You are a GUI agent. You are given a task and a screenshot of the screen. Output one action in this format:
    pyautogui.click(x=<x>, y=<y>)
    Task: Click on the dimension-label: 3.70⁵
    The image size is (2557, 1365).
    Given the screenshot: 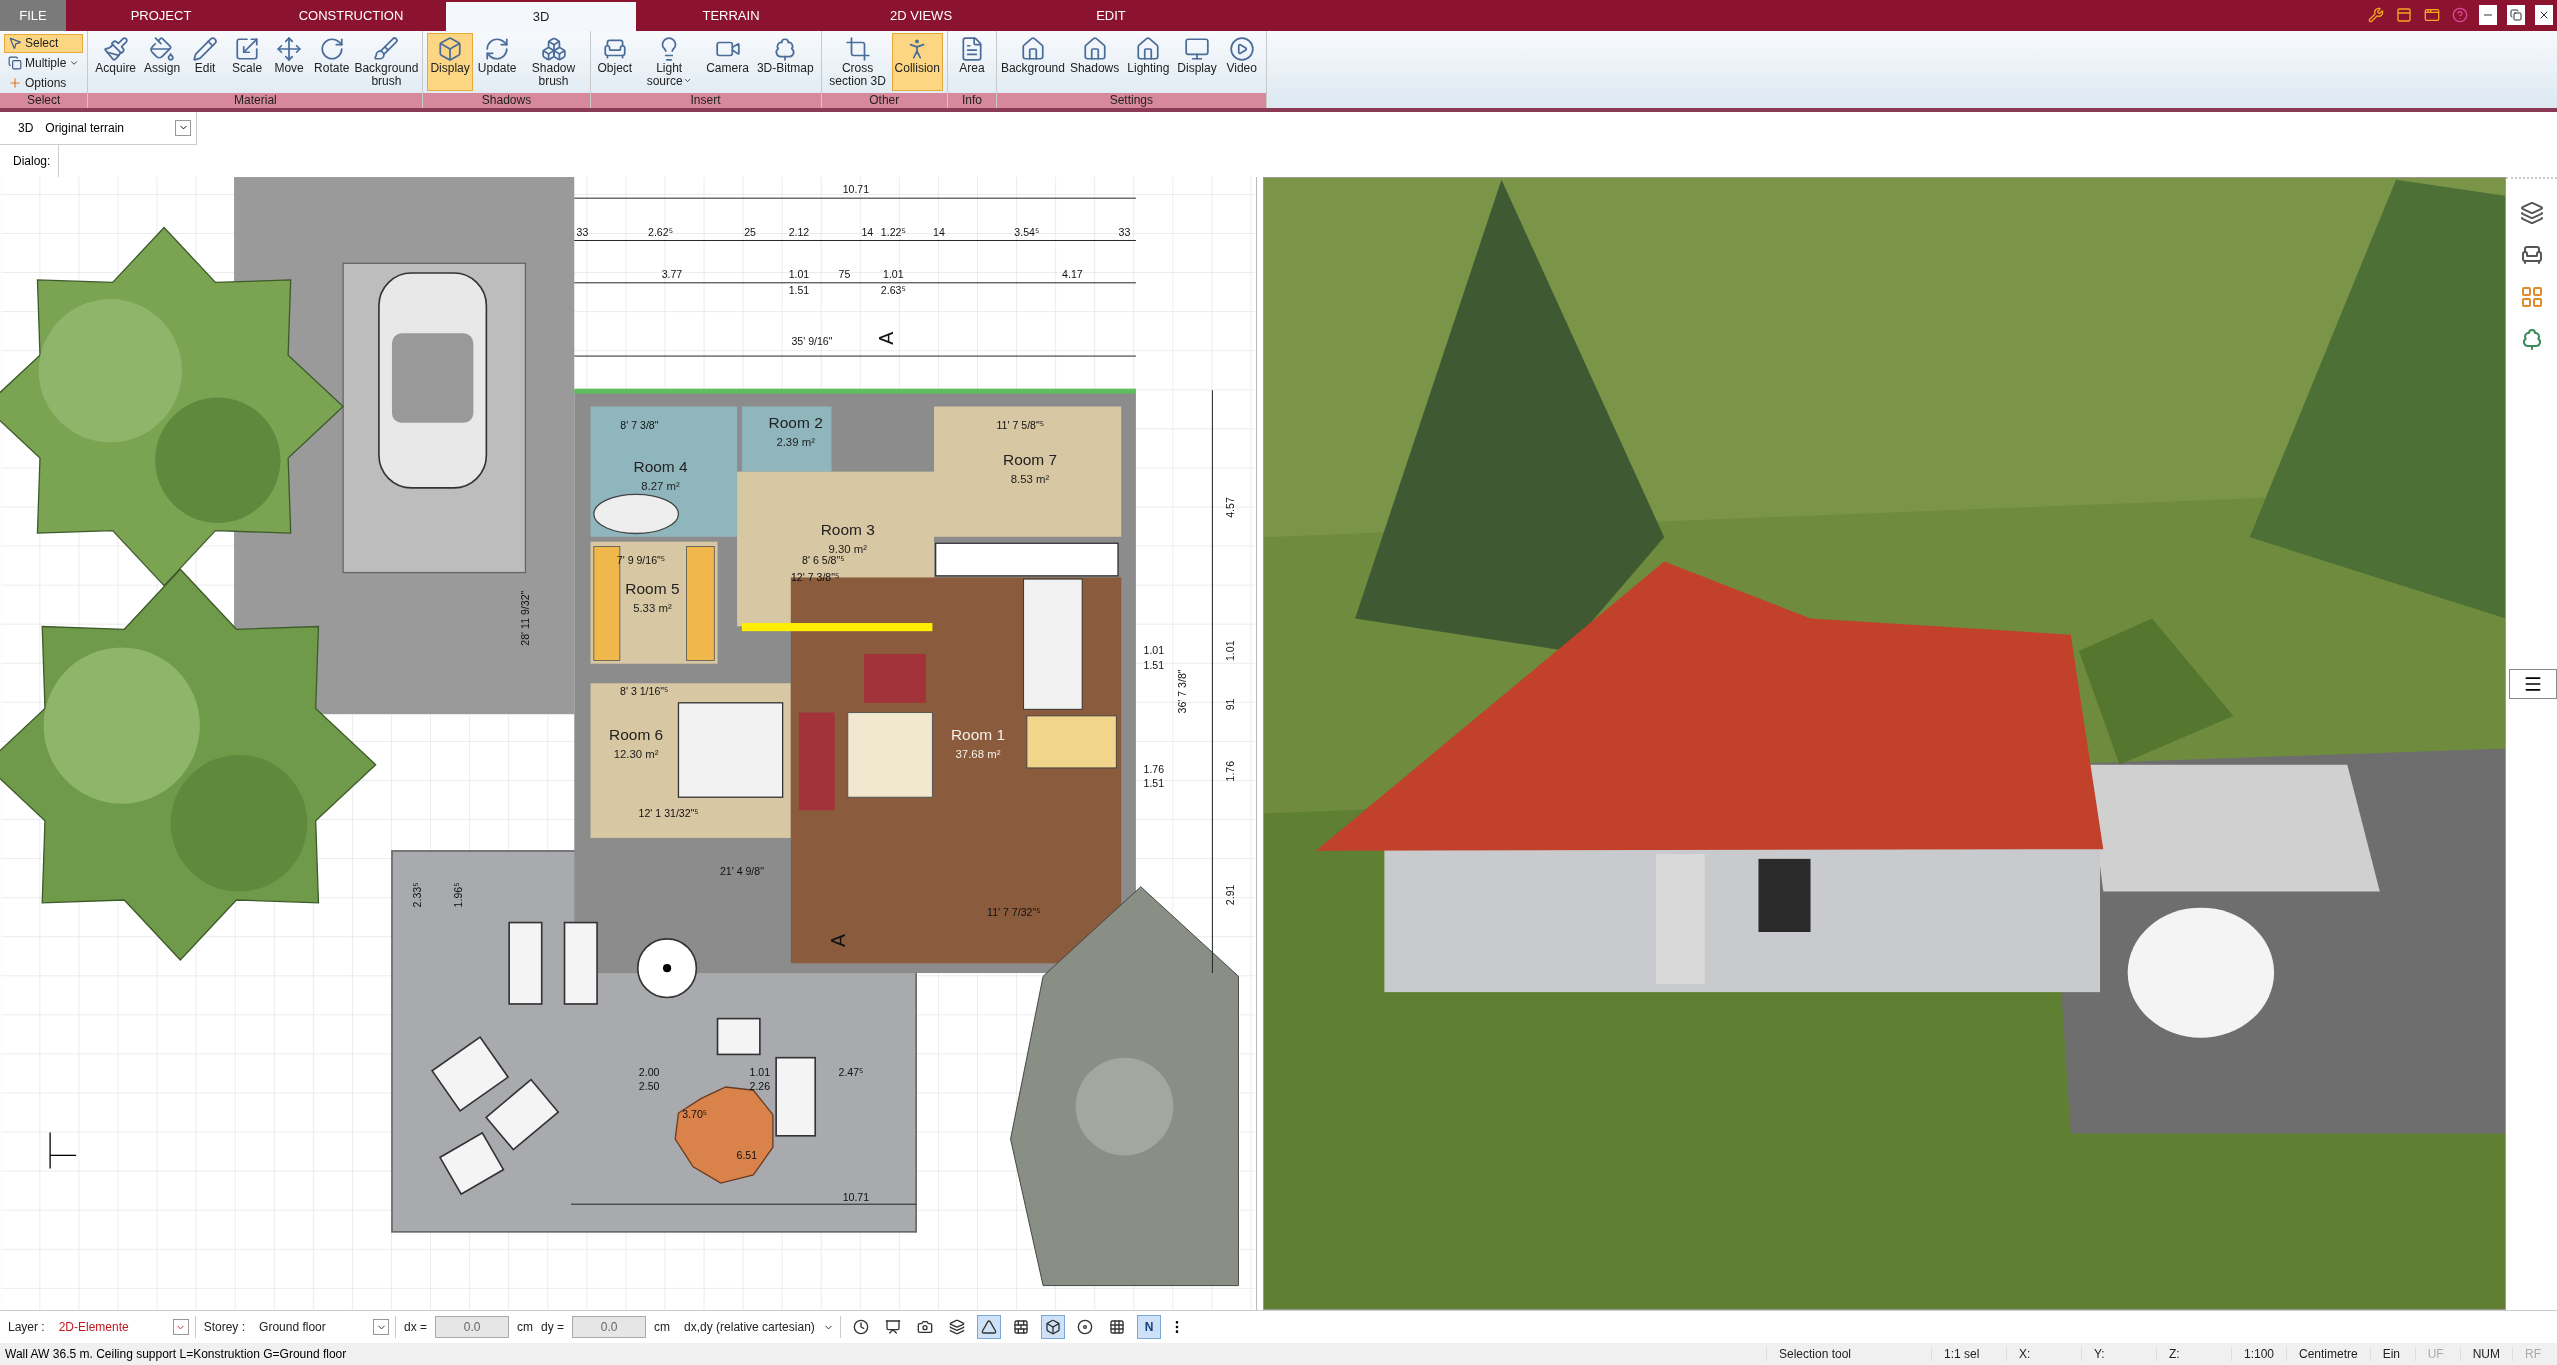 What is the action you would take?
    pyautogui.click(x=695, y=1114)
    